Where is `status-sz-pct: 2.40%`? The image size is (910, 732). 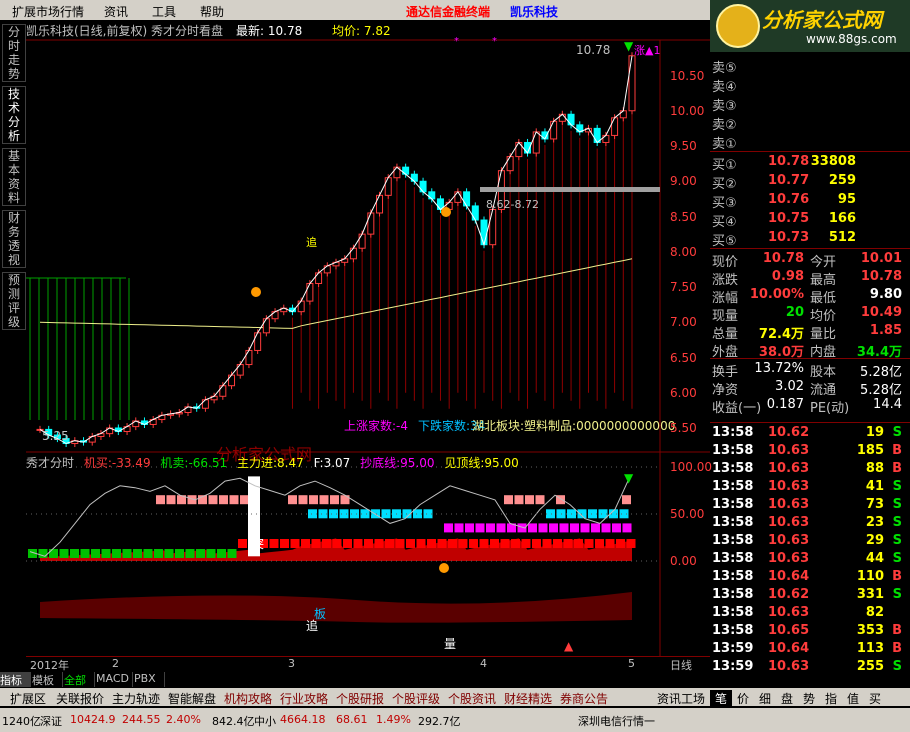 status-sz-pct: 2.40% is located at coordinates (183, 719).